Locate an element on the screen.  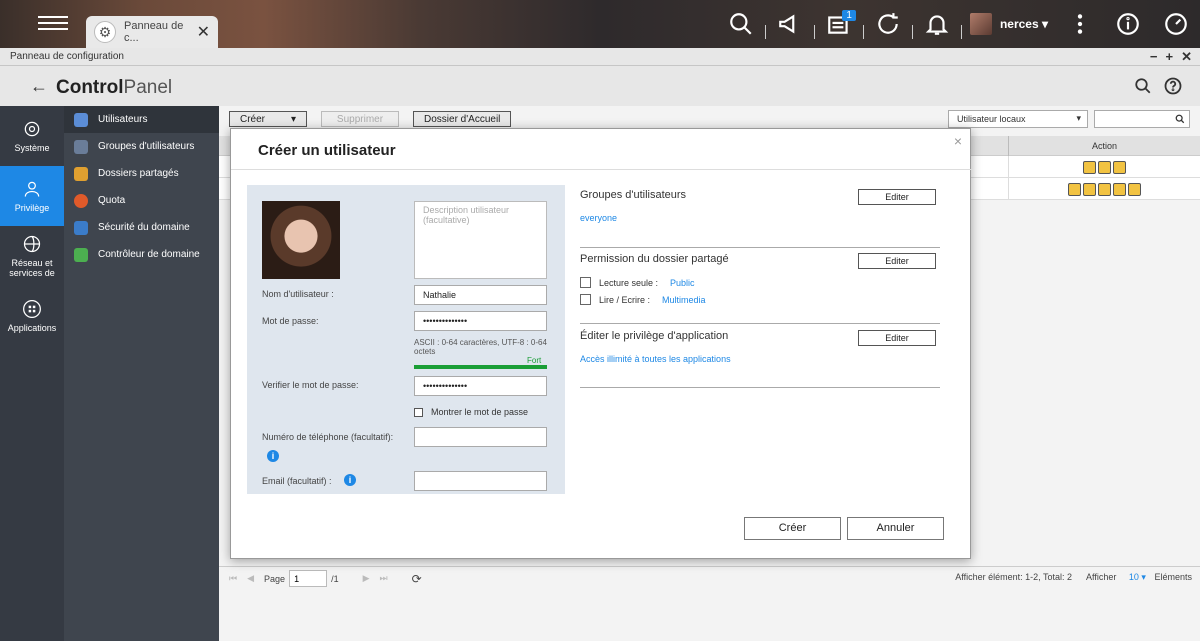
more-options-icon is located at coordinates (1080, 24).